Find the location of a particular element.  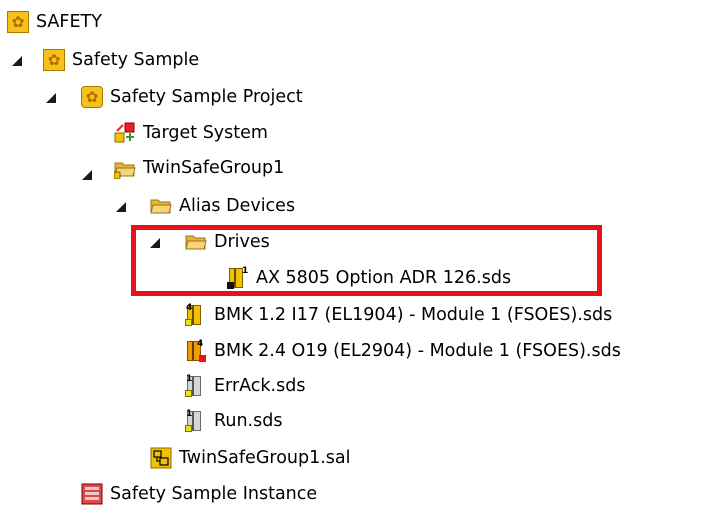

tree-item-safety: ✿ SAFETY is located at coordinates (54, 22).